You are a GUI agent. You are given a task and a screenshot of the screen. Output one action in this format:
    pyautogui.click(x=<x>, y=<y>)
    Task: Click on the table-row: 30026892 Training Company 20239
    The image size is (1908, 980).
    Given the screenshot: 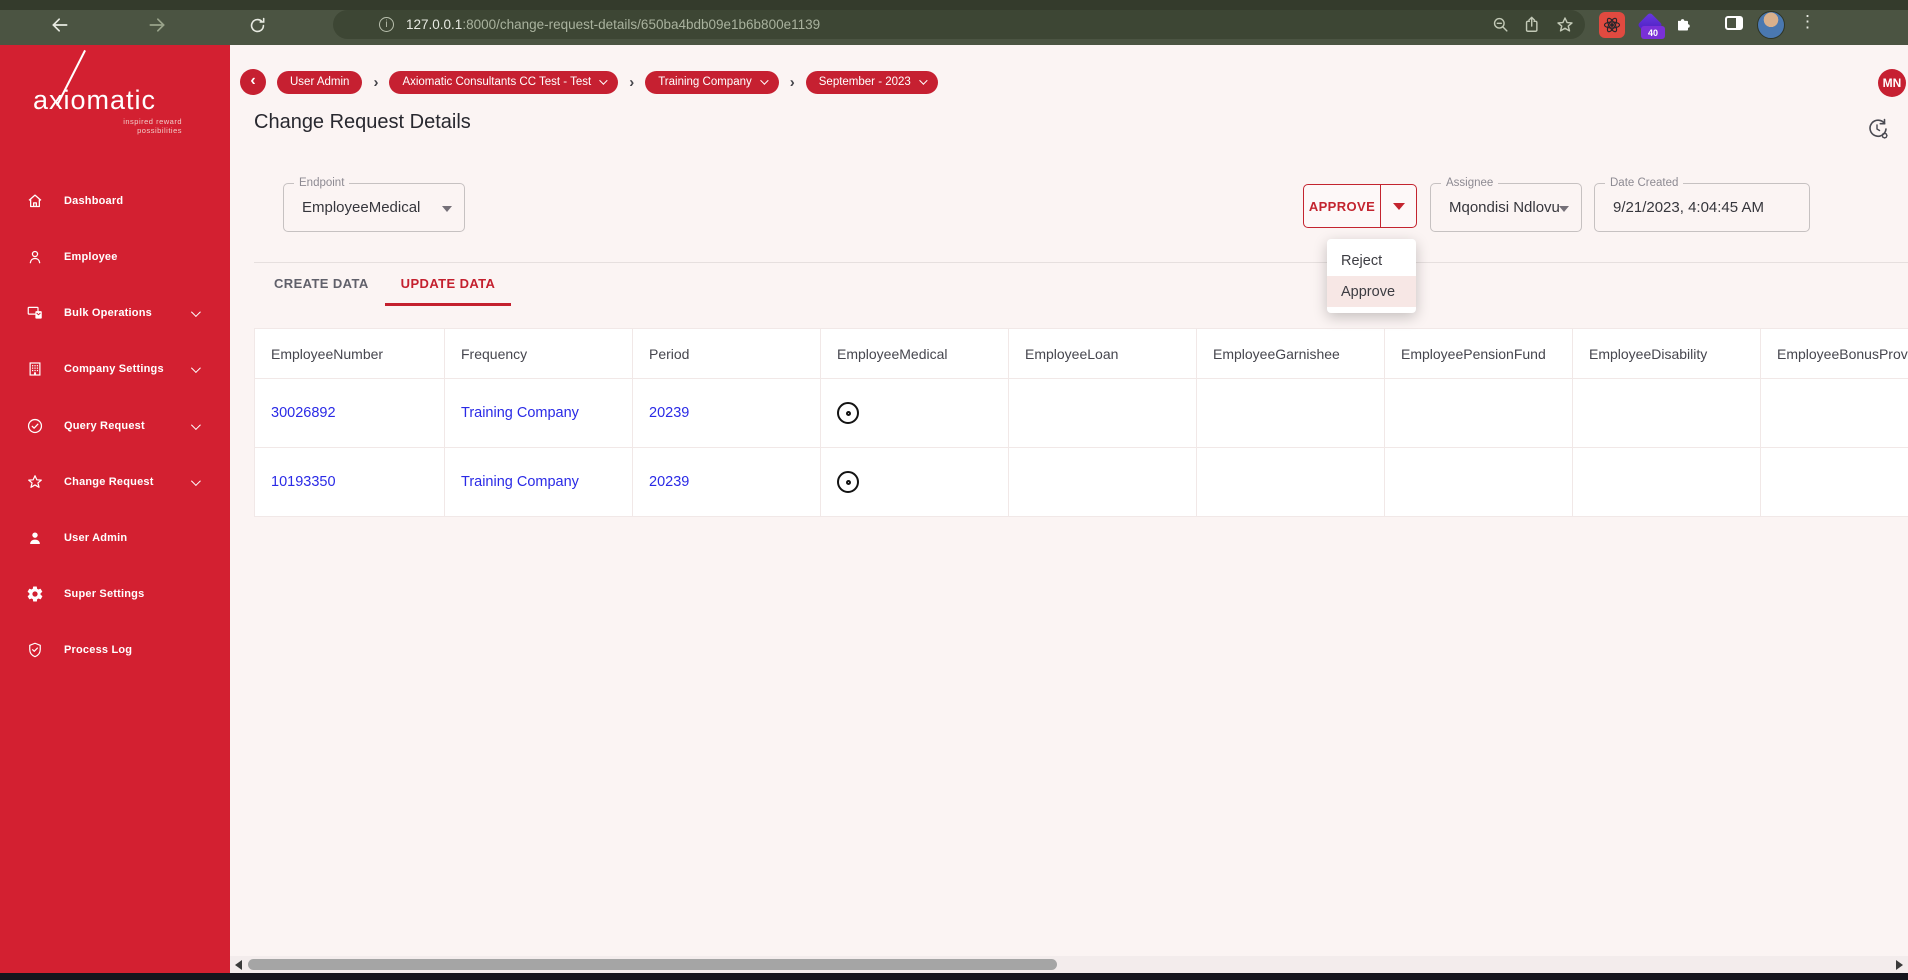 What is the action you would take?
    pyautogui.click(x=1081, y=413)
    